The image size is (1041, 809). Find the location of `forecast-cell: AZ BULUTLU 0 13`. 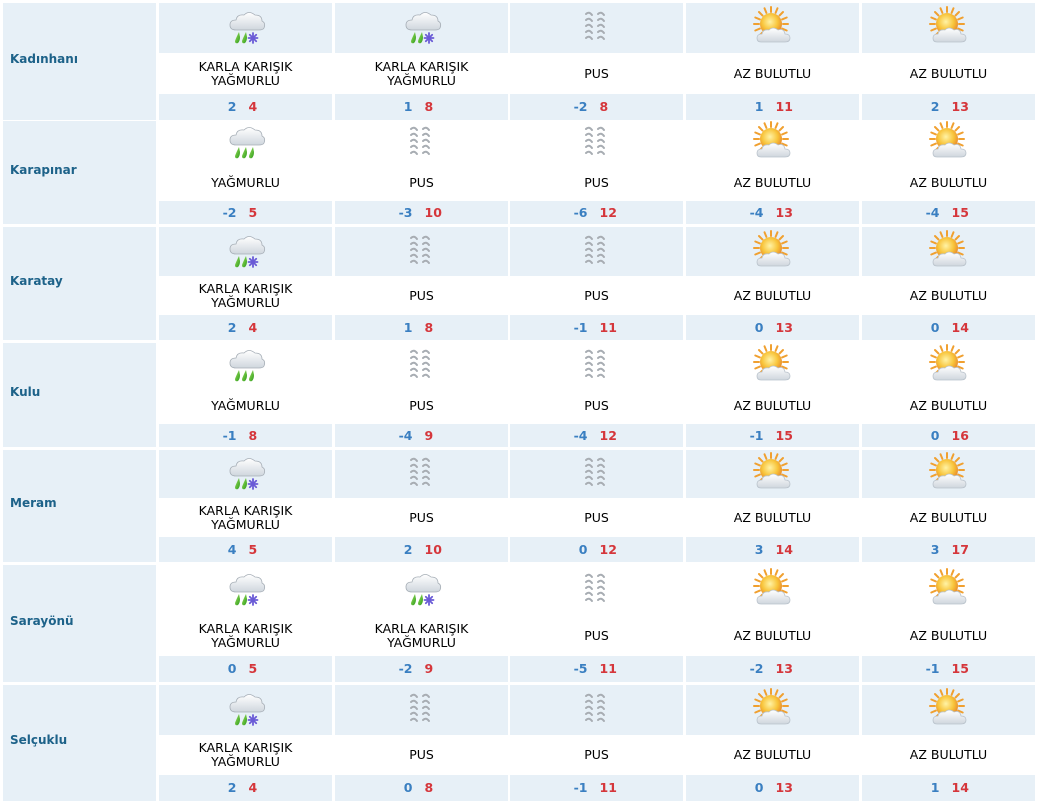

forecast-cell: AZ BULUTLU 0 13 is located at coordinates (772, 283).